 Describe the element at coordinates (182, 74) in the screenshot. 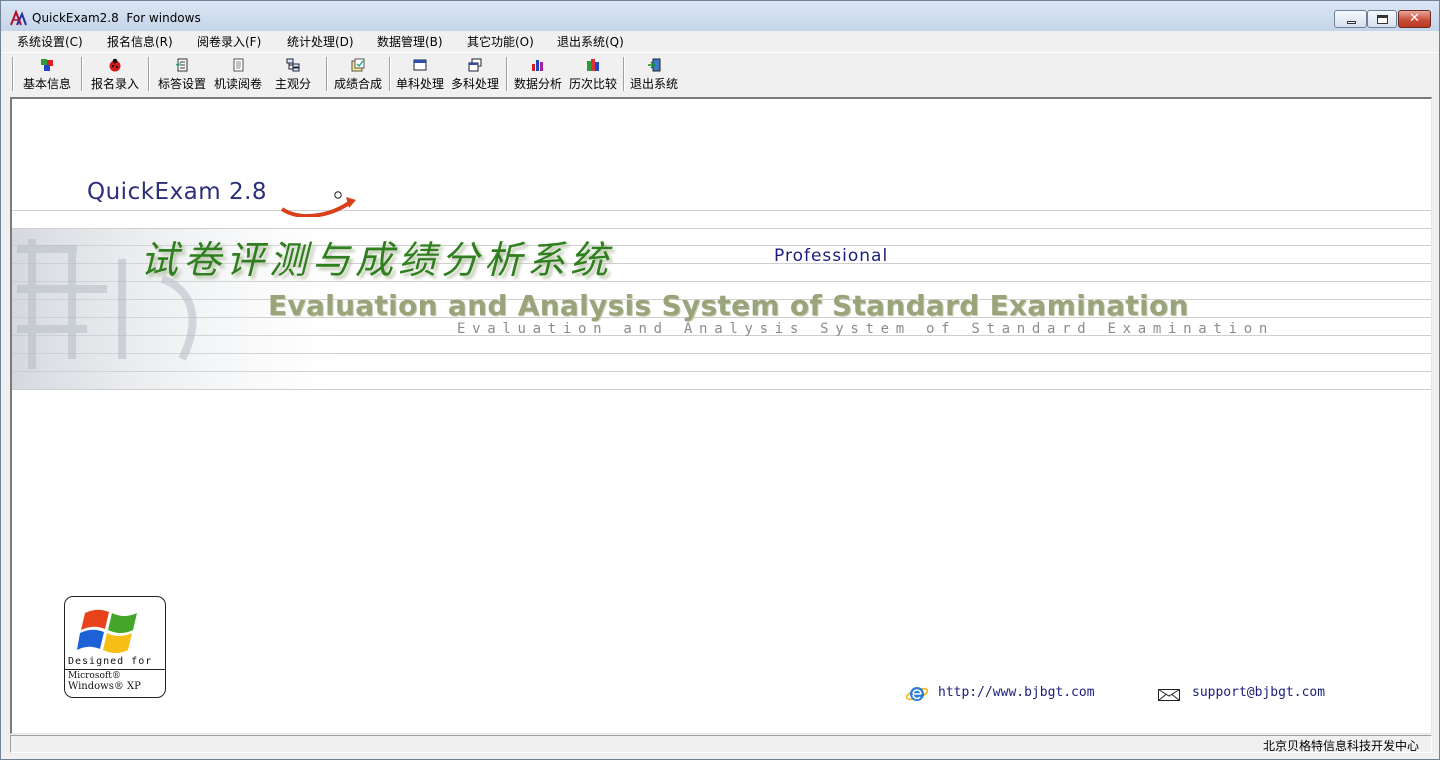

I see `toolbar-answer-key-button: 标答设置` at that location.